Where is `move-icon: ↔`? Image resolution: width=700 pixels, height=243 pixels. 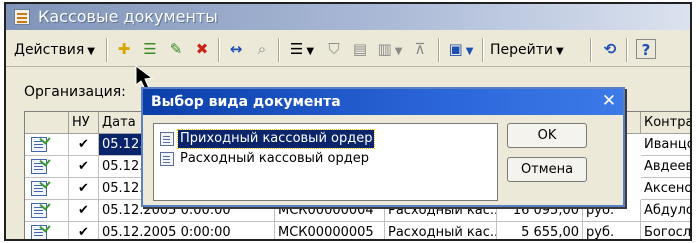
move-icon: ↔ is located at coordinates (236, 49).